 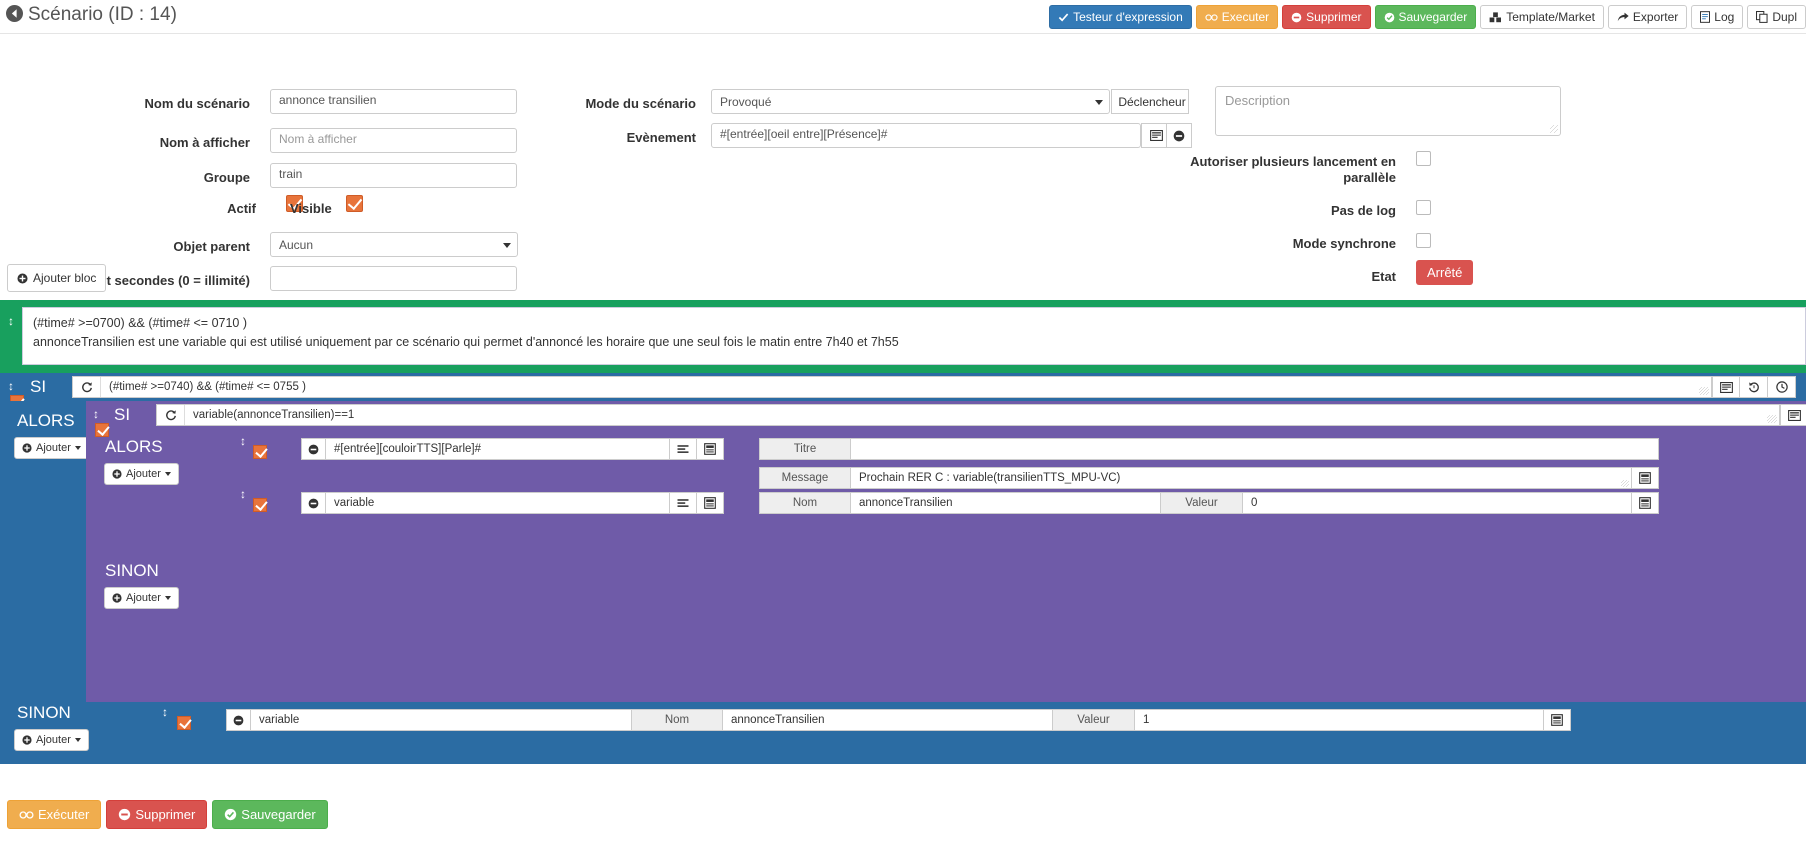 What do you see at coordinates (44, 712) in the screenshot?
I see `sinon-outer-label: SINON` at bounding box center [44, 712].